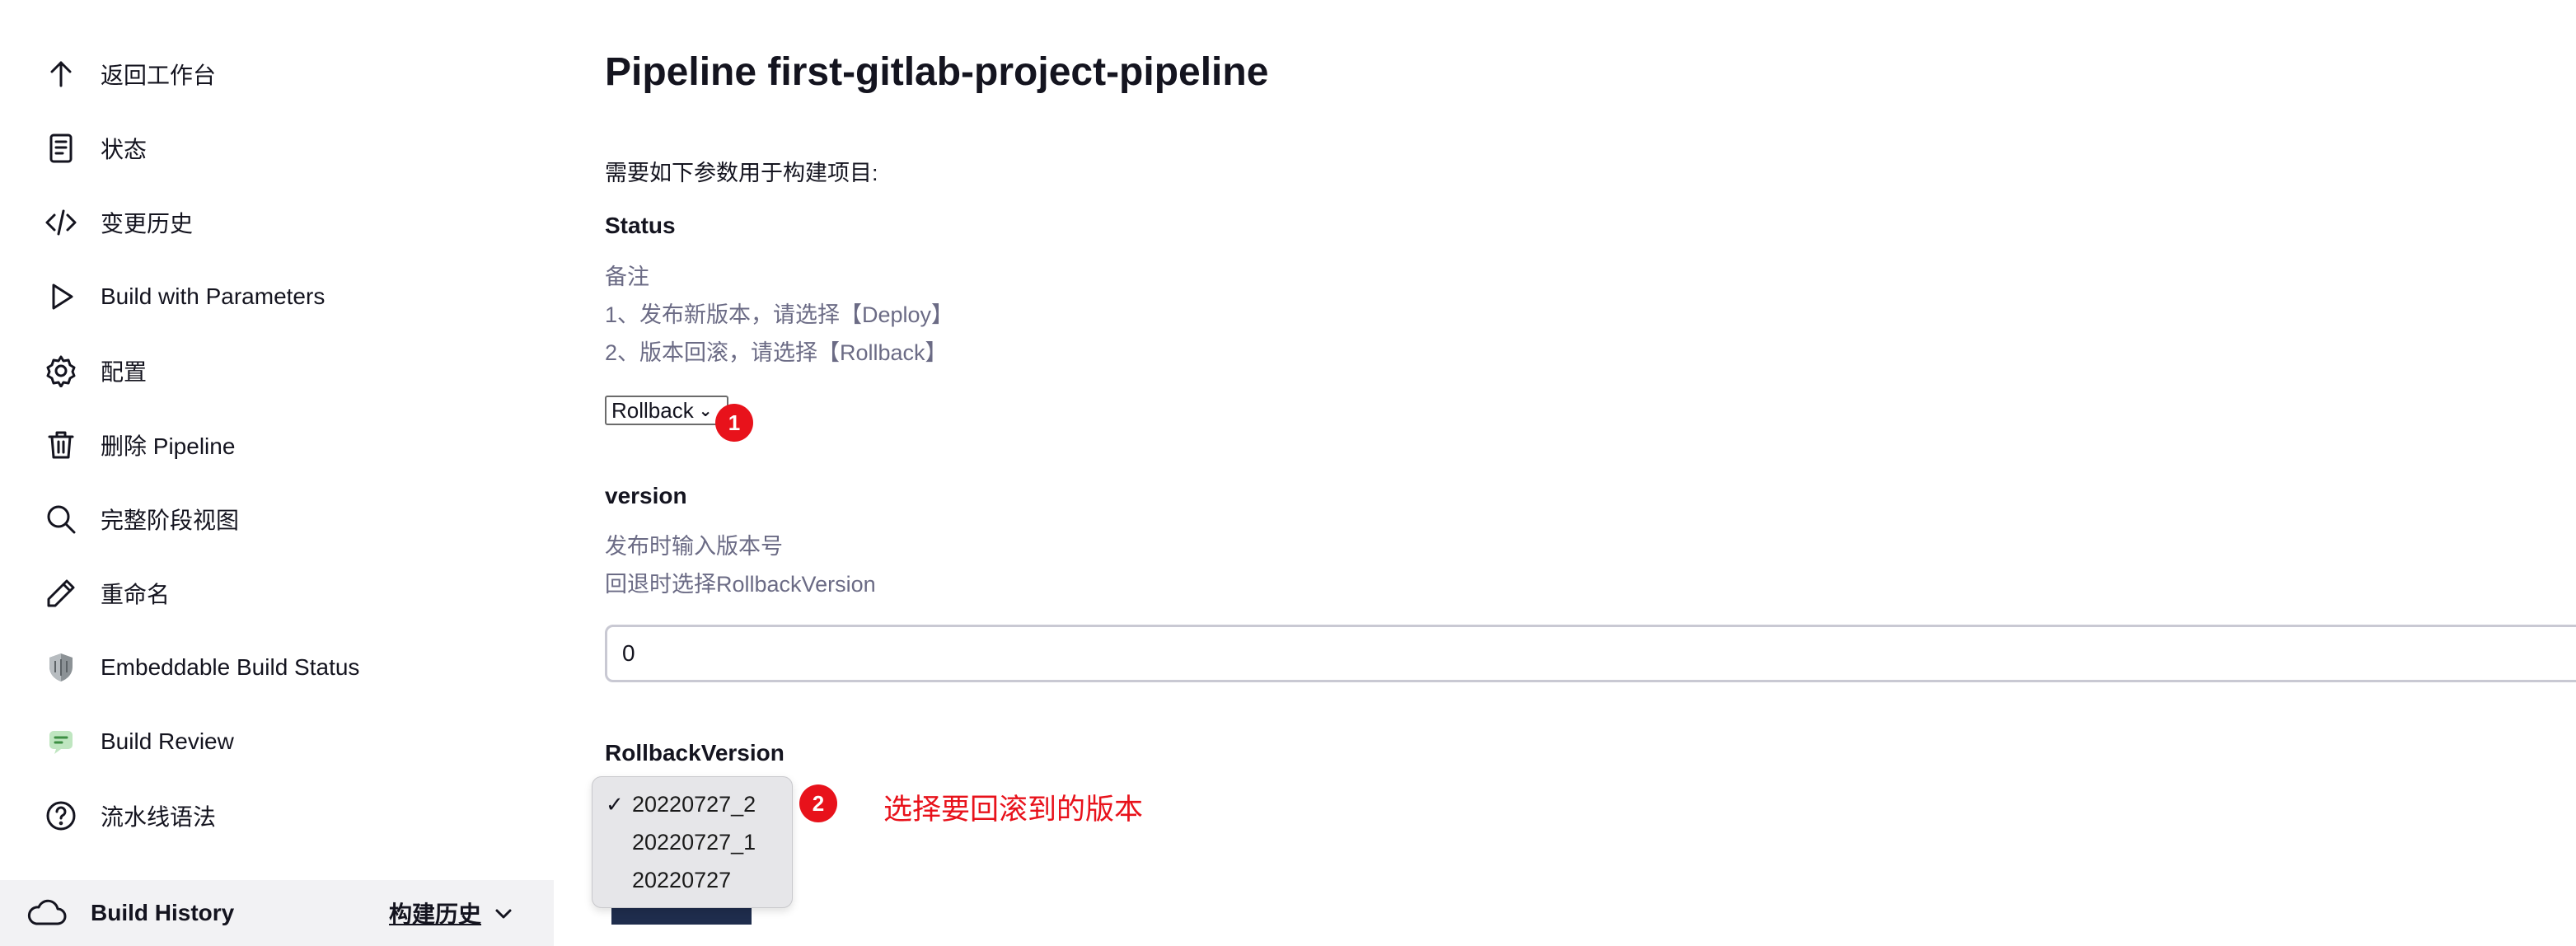 The width and height of the screenshot is (2576, 946). I want to click on build-history-link: 构建历史, so click(435, 913).